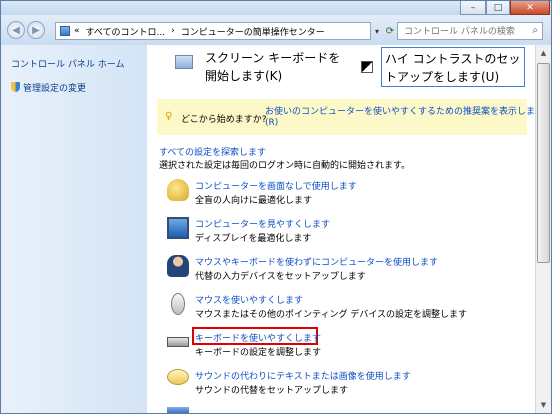 The width and height of the screenshot is (552, 414). Describe the element at coordinates (367, 67) in the screenshot. I see `contrast-icon` at that location.